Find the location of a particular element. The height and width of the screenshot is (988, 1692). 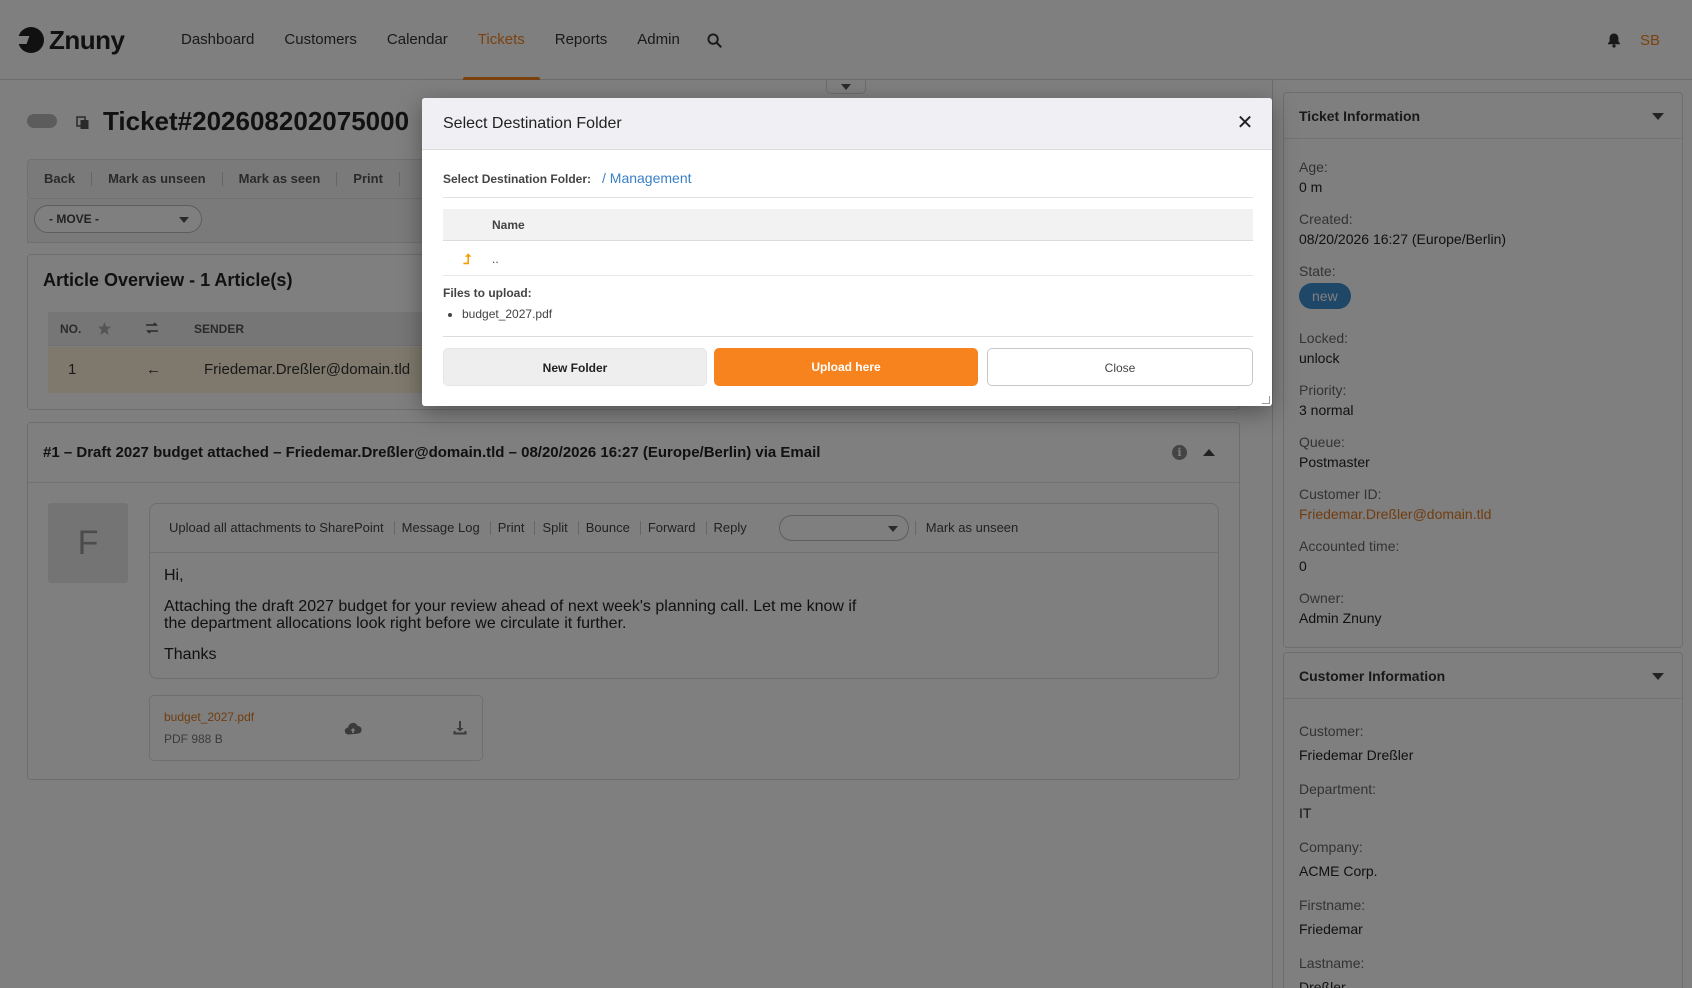

level-up-icon: ⮥ is located at coordinates (467, 259).